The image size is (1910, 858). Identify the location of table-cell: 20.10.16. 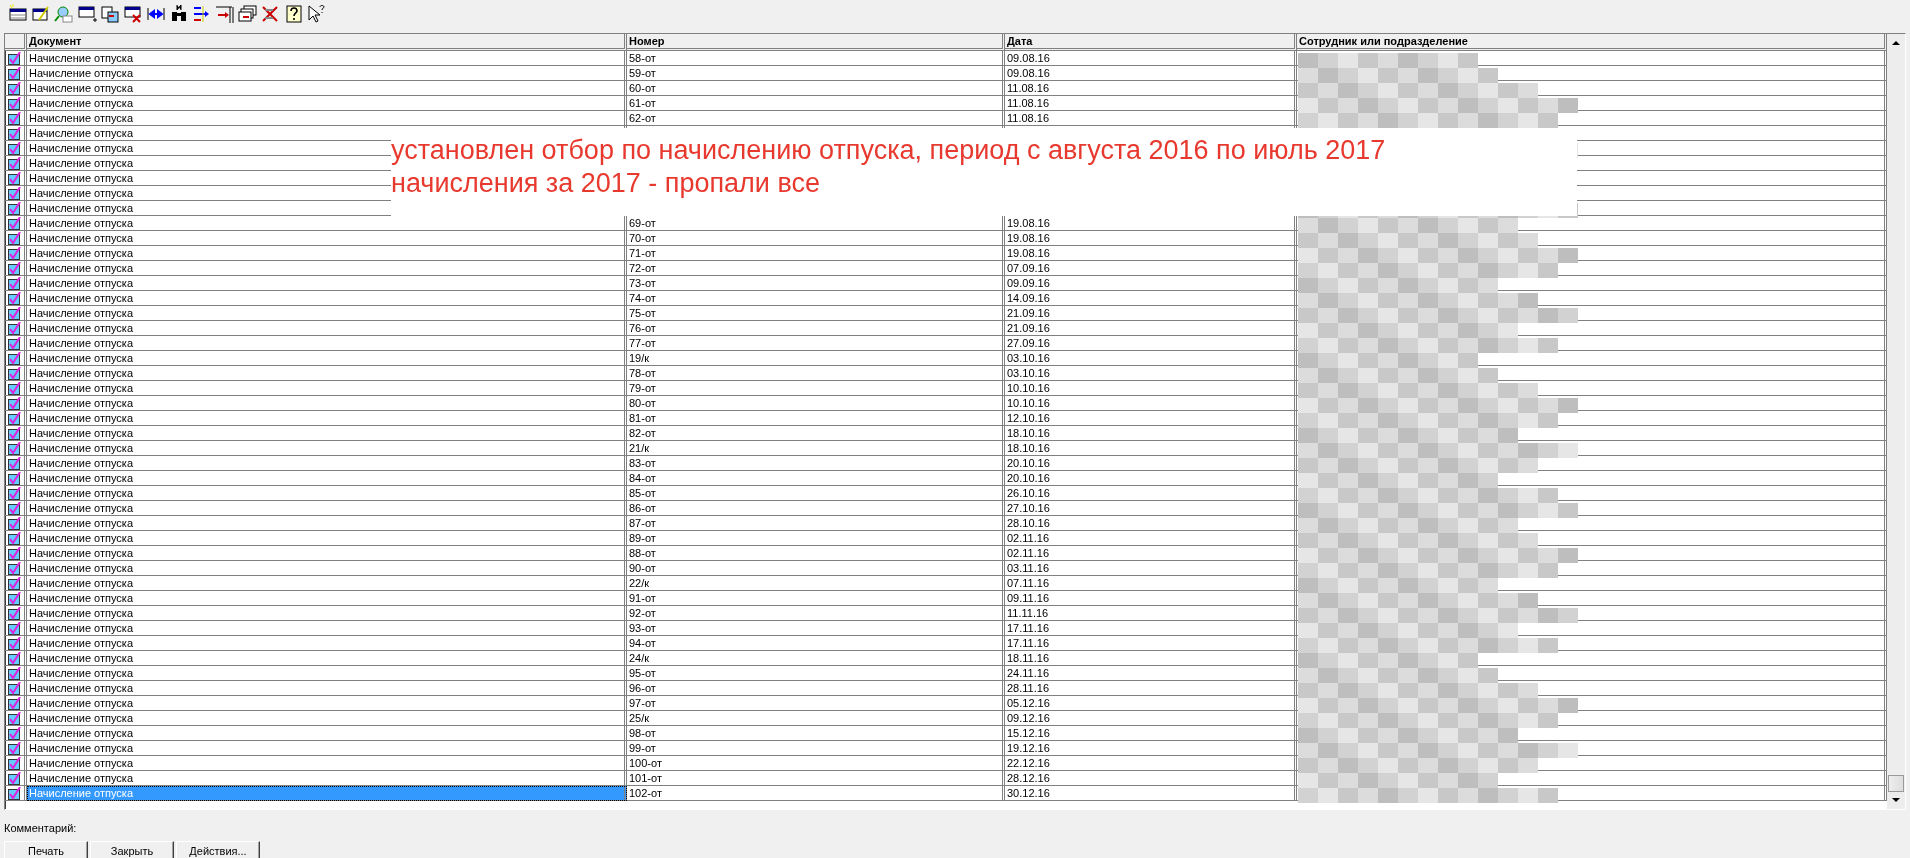
(1028, 478).